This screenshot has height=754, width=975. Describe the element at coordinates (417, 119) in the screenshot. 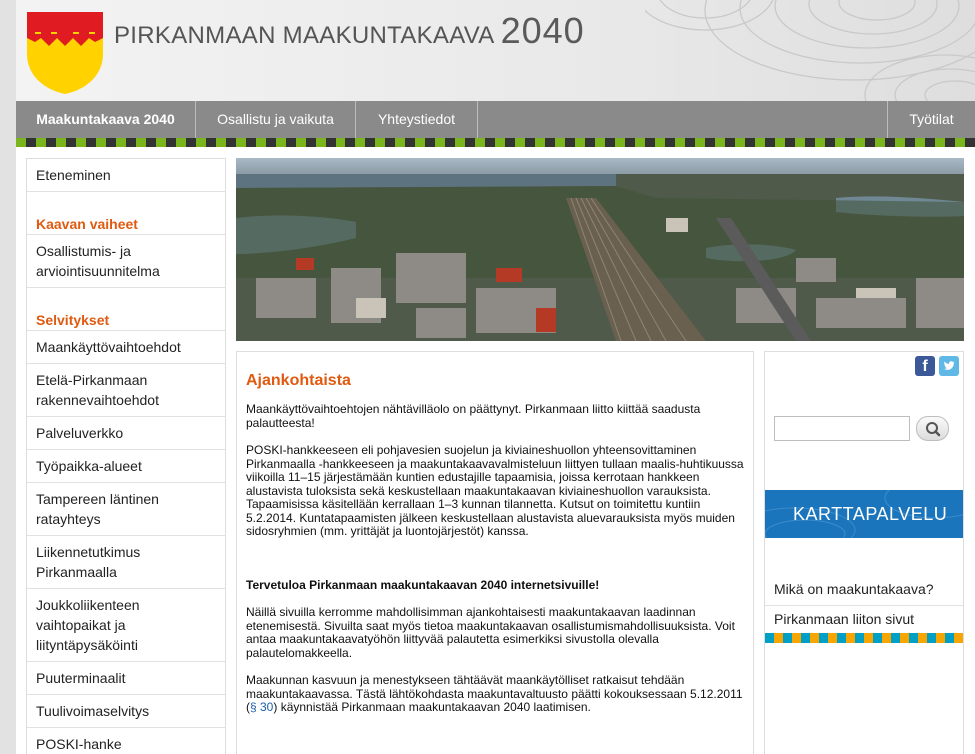

I see `nav-item-yhteystiedot: Yhteystiedot` at that location.